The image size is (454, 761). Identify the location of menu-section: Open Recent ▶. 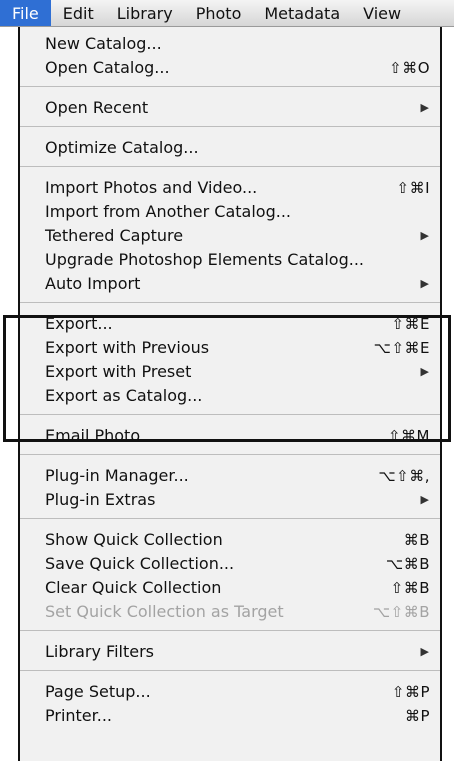
(230, 107).